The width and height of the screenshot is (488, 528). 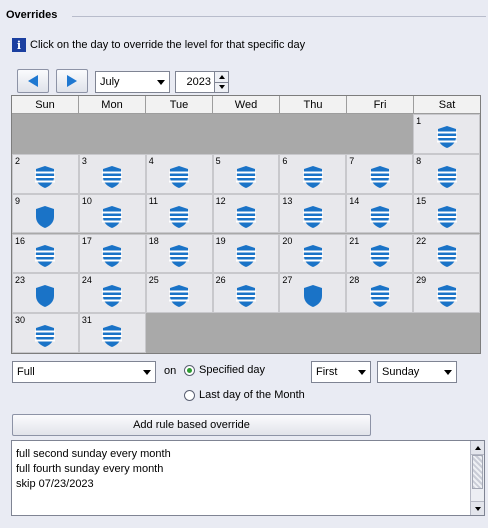 I want to click on day-cell: 17, so click(x=112, y=253).